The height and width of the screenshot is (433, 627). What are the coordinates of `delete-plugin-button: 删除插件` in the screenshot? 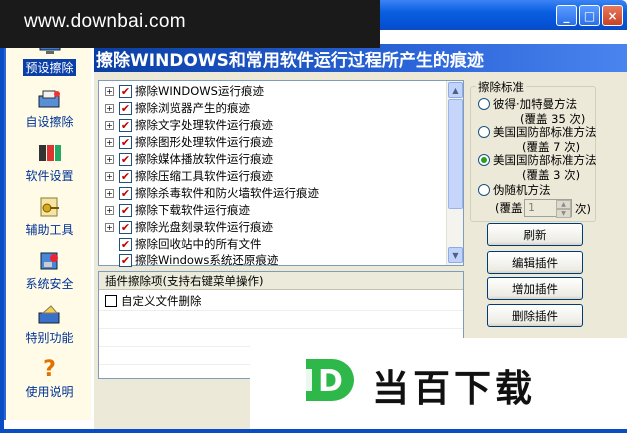 It's located at (535, 315).